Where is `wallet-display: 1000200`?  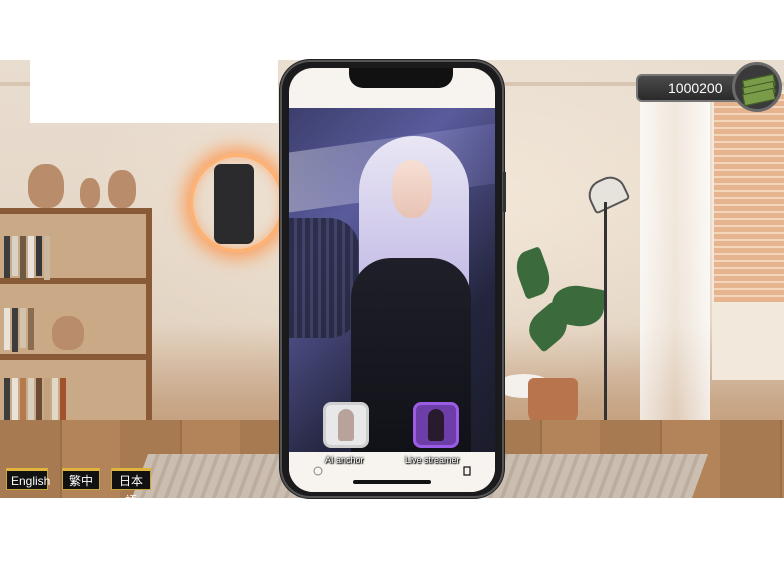 wallet-display: 1000200 is located at coordinates (710, 87).